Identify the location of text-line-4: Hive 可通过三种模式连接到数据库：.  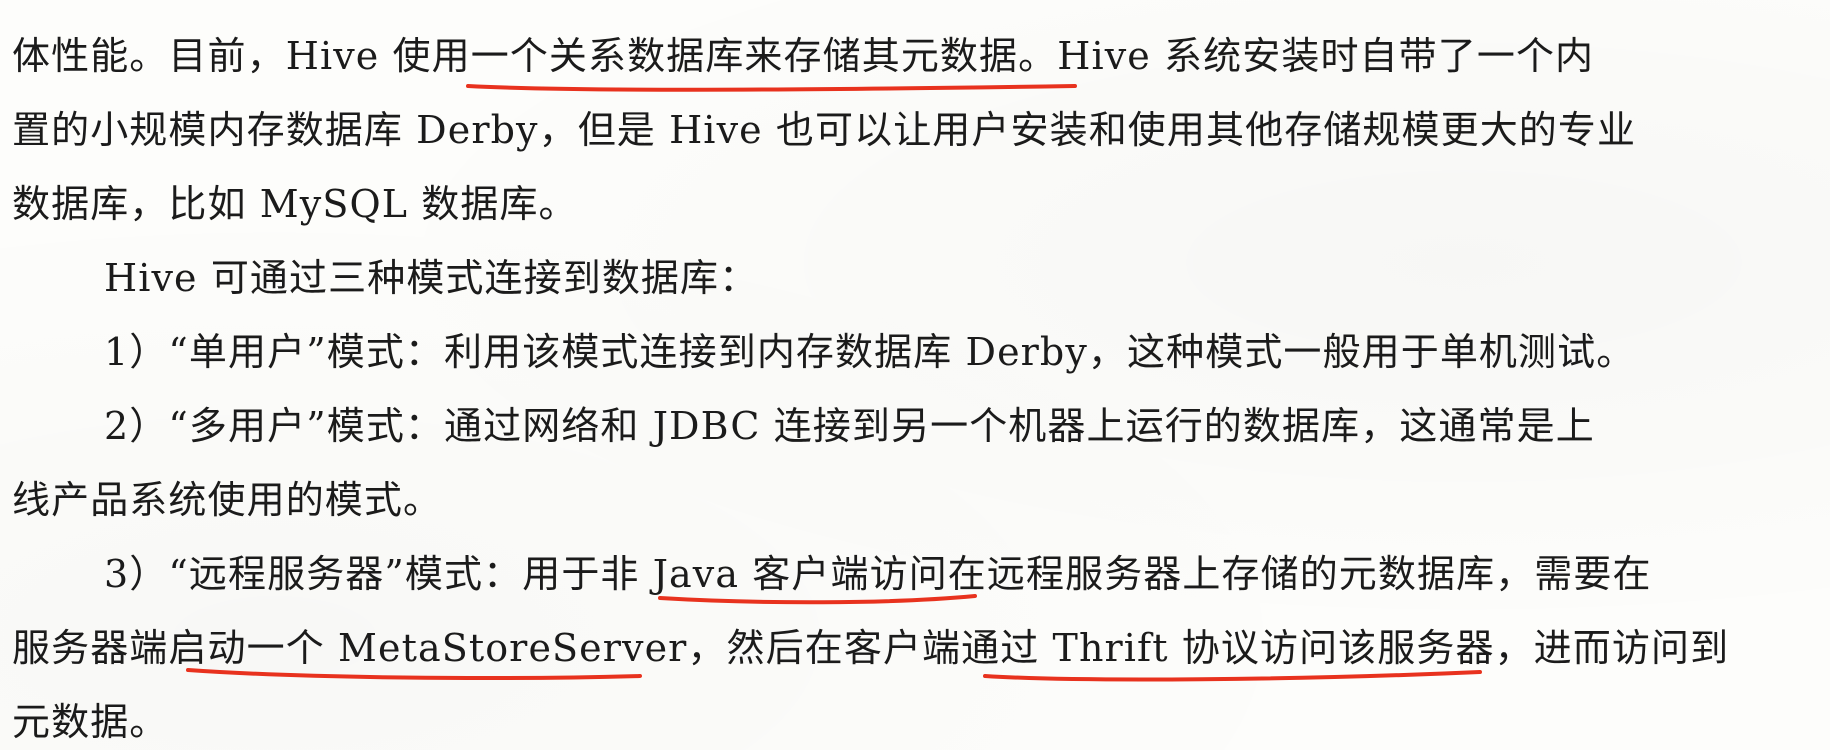
(431, 278).